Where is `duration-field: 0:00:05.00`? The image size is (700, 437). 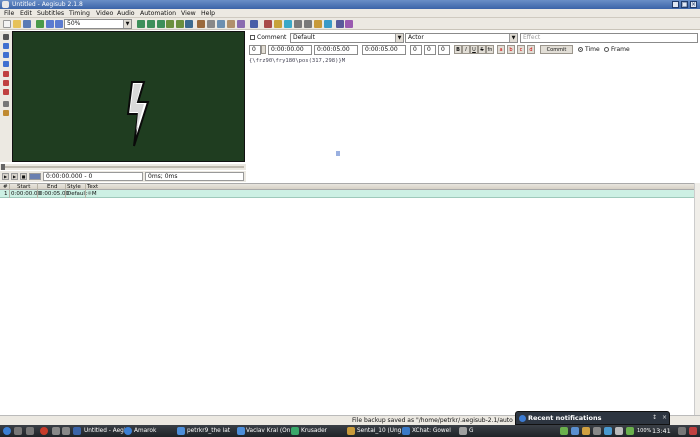
duration-field: 0:00:05.00 is located at coordinates (384, 50).